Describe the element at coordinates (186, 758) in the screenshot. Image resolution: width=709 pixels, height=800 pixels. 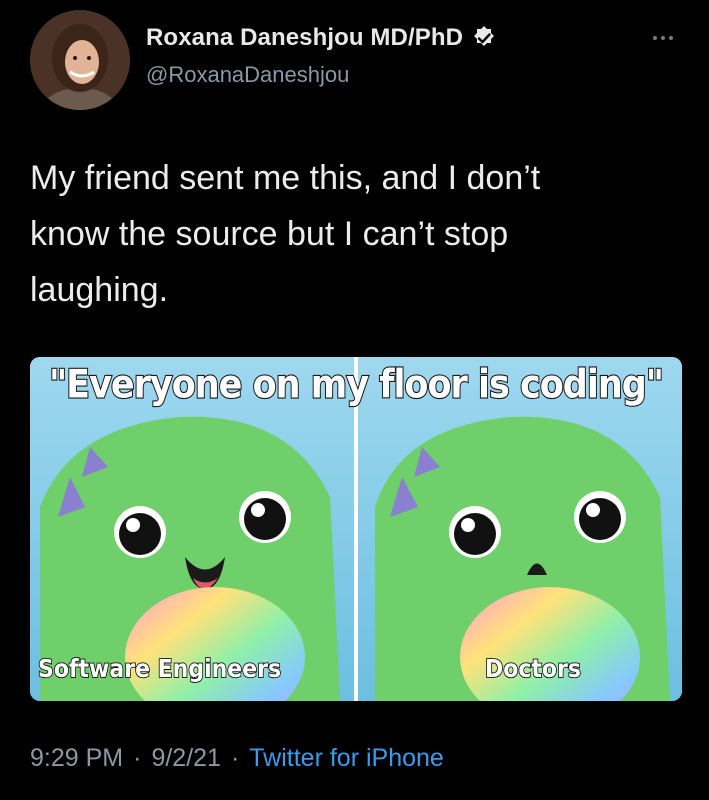
I see `tweet-date: 9/2/21` at that location.